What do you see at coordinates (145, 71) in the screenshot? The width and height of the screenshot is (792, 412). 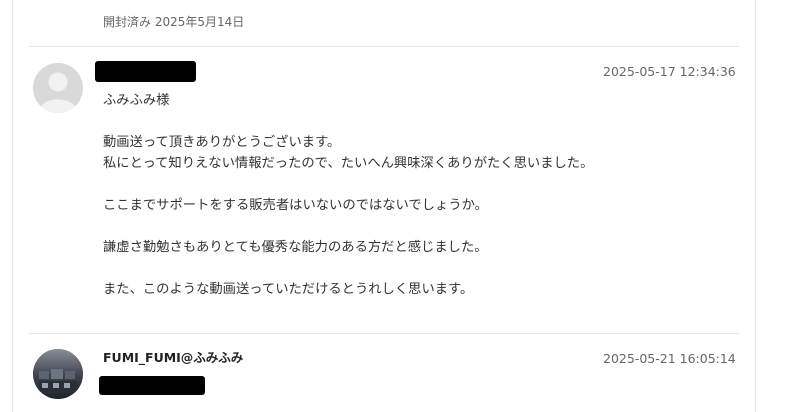 I see `redacted-sender-name` at bounding box center [145, 71].